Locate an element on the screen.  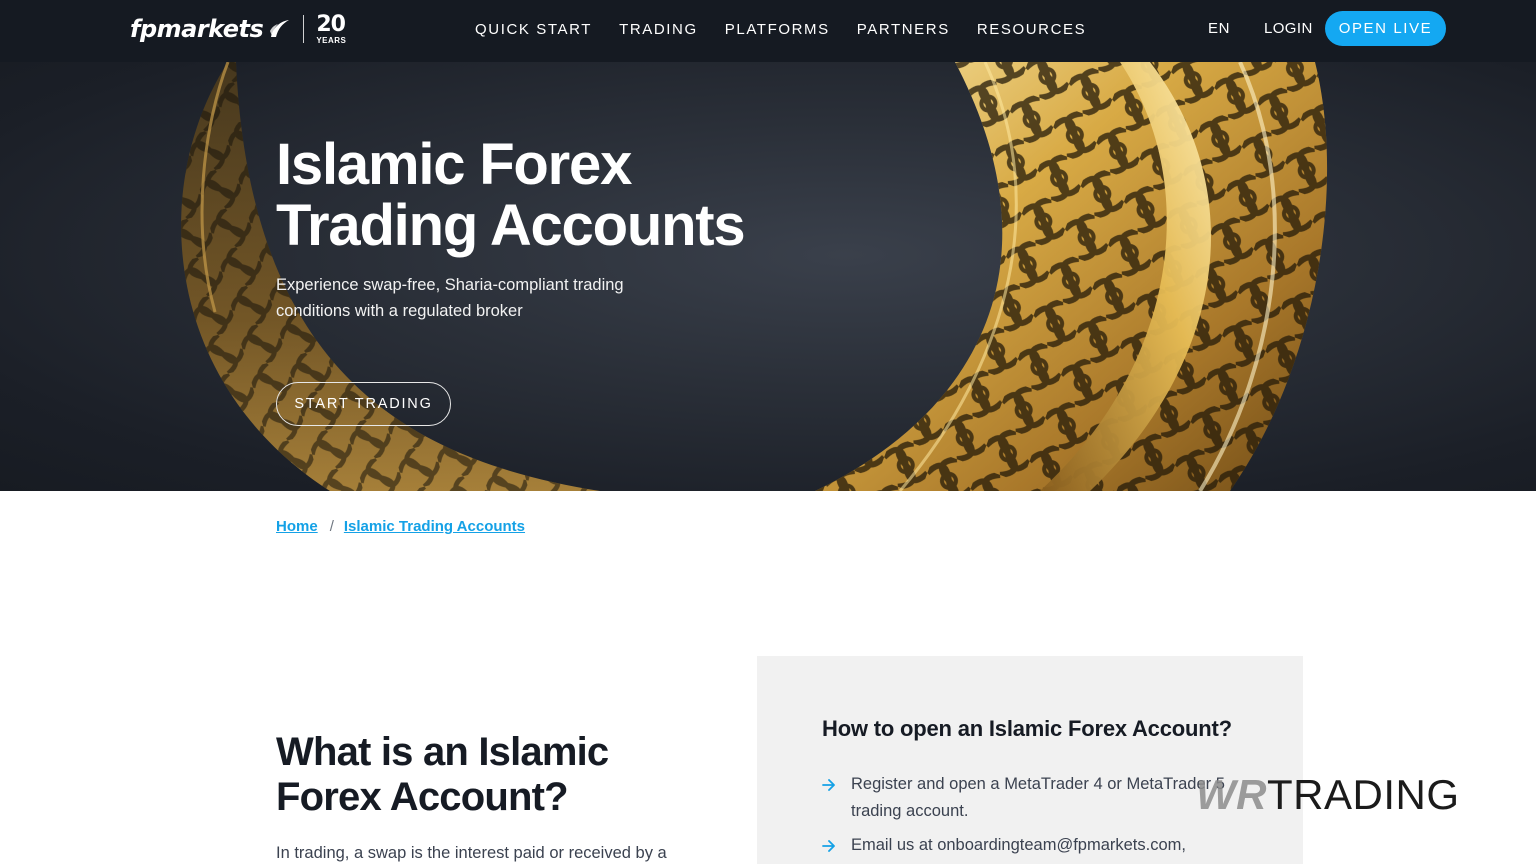
anniversary-badge: 20 YEARS is located at coordinates (331, 28).